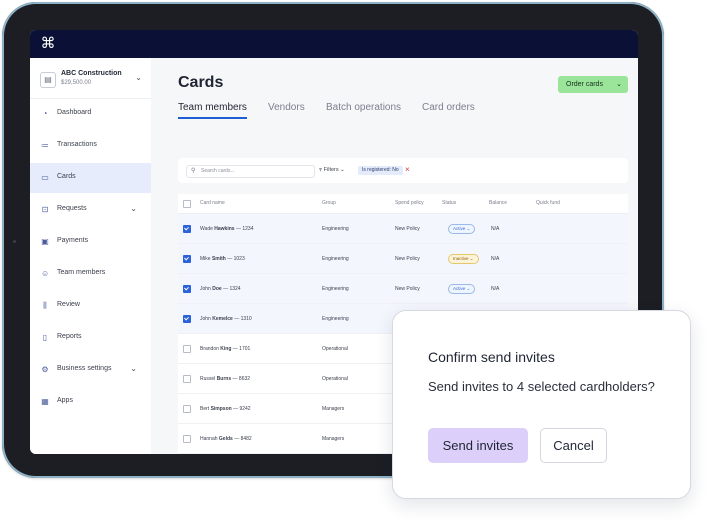 The image size is (712, 521). What do you see at coordinates (548, 203) in the screenshot?
I see `column-quick-fund: Quick fund` at bounding box center [548, 203].